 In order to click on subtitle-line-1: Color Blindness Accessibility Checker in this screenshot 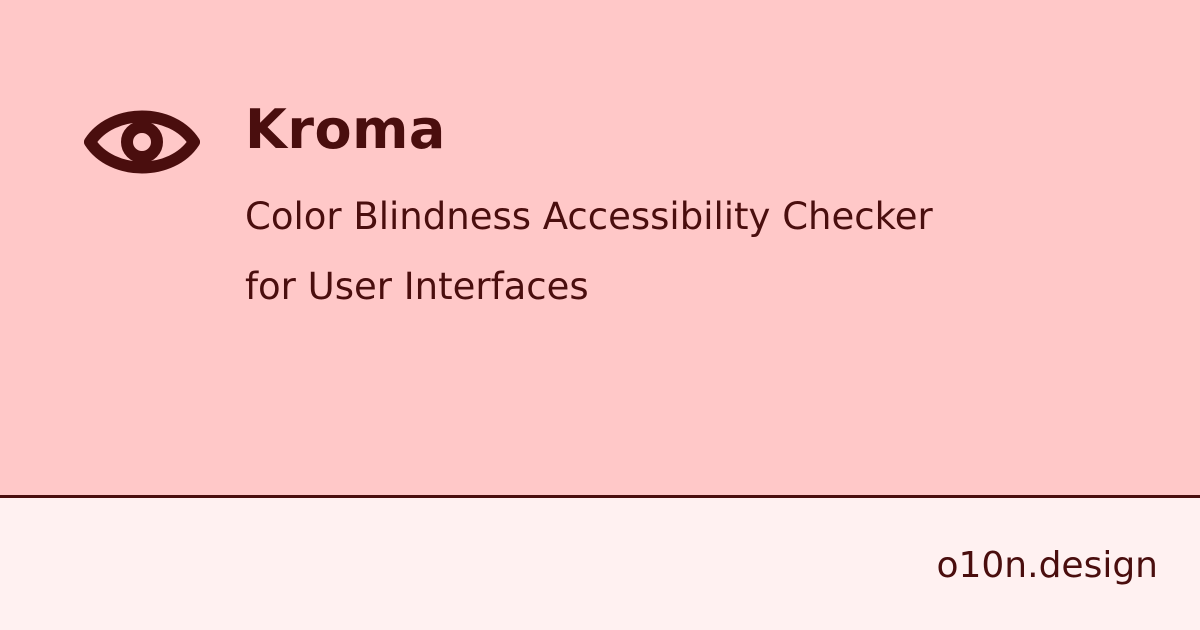, I will do `click(589, 216)`.